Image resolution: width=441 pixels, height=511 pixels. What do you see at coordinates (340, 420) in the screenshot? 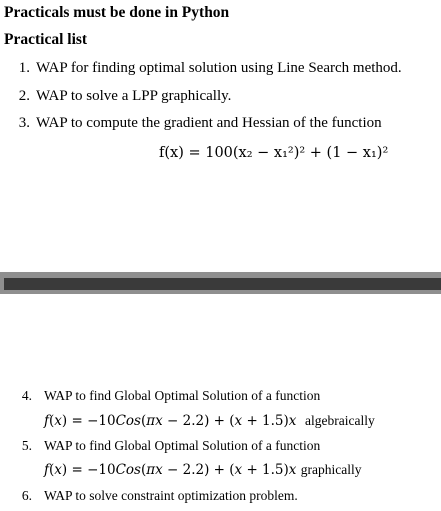
I see `method-label: algebraically` at bounding box center [340, 420].